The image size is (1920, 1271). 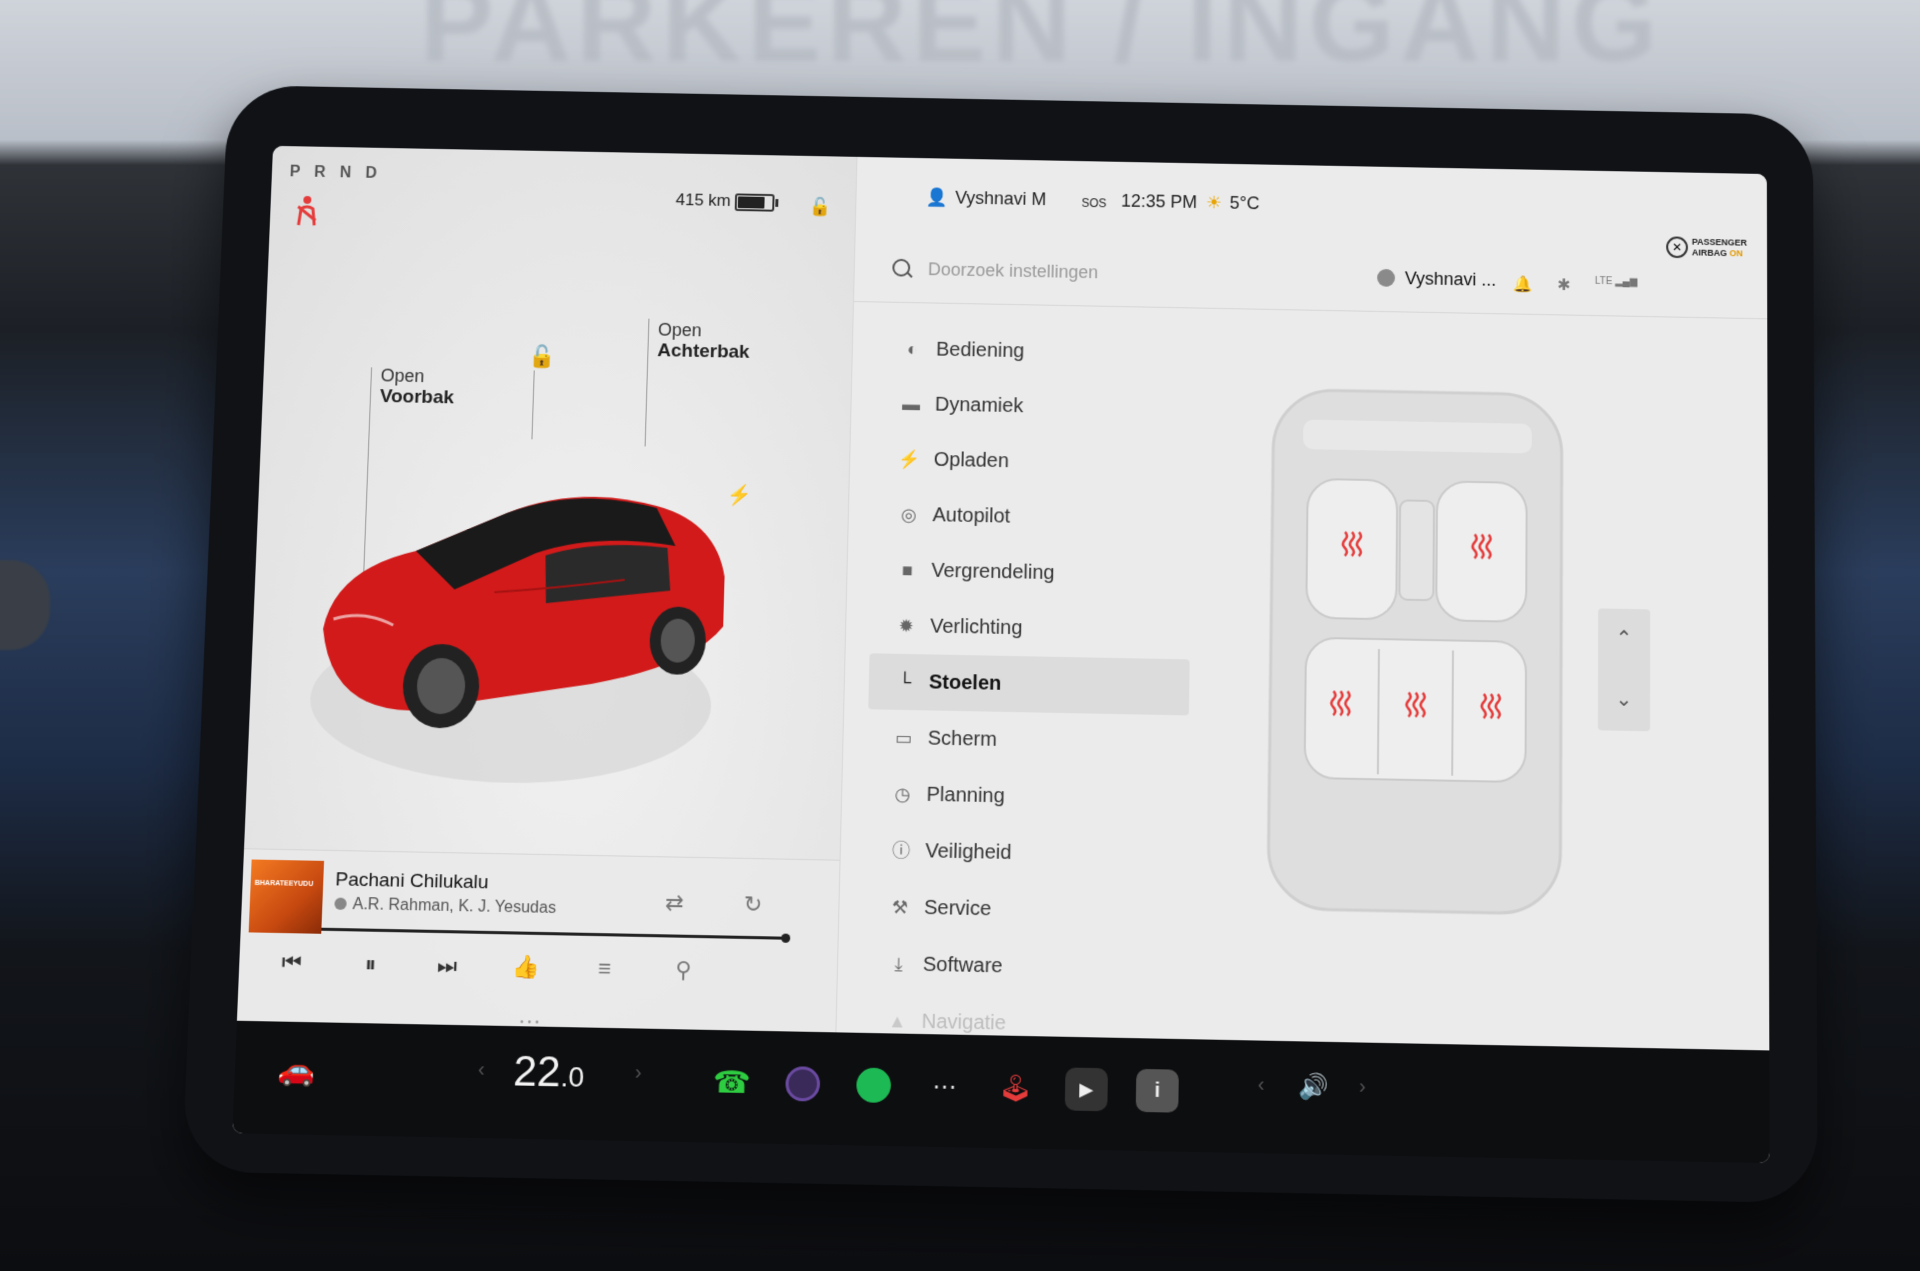 I want to click on camera-icon, so click(x=803, y=1084).